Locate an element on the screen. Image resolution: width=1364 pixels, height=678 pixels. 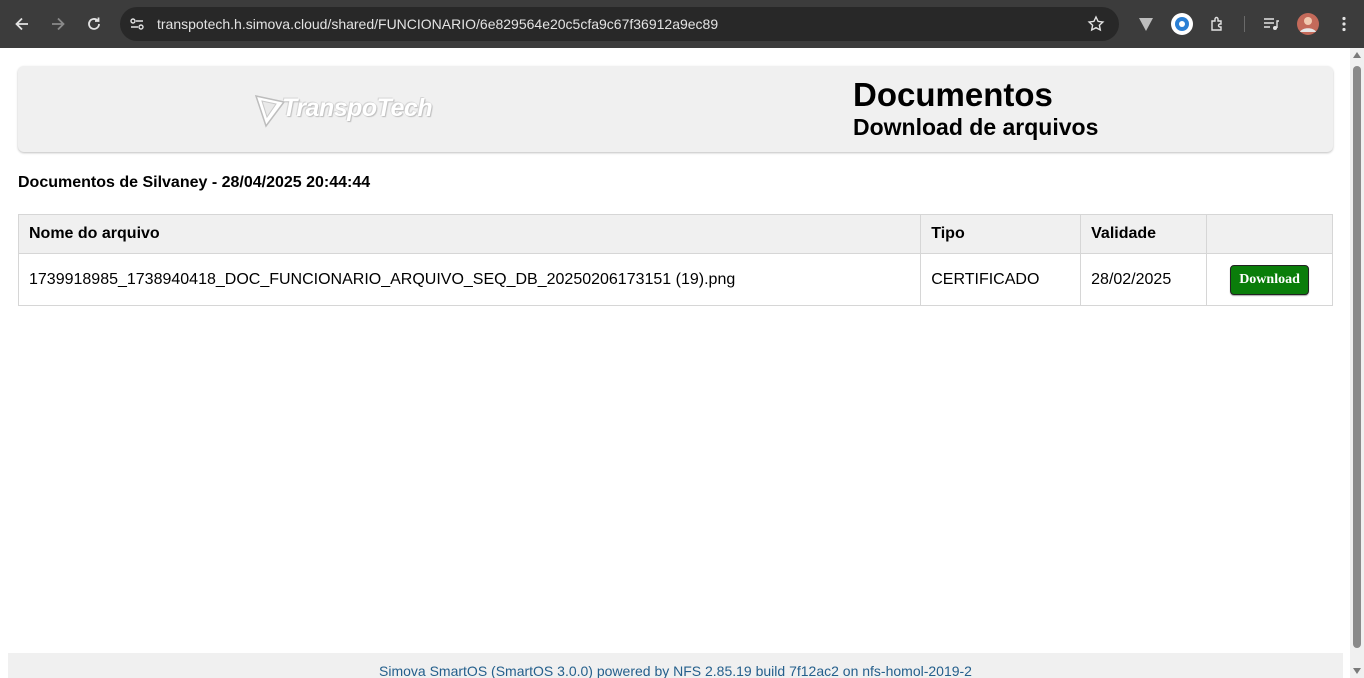
toolbar-separator is located at coordinates (1244, 24).